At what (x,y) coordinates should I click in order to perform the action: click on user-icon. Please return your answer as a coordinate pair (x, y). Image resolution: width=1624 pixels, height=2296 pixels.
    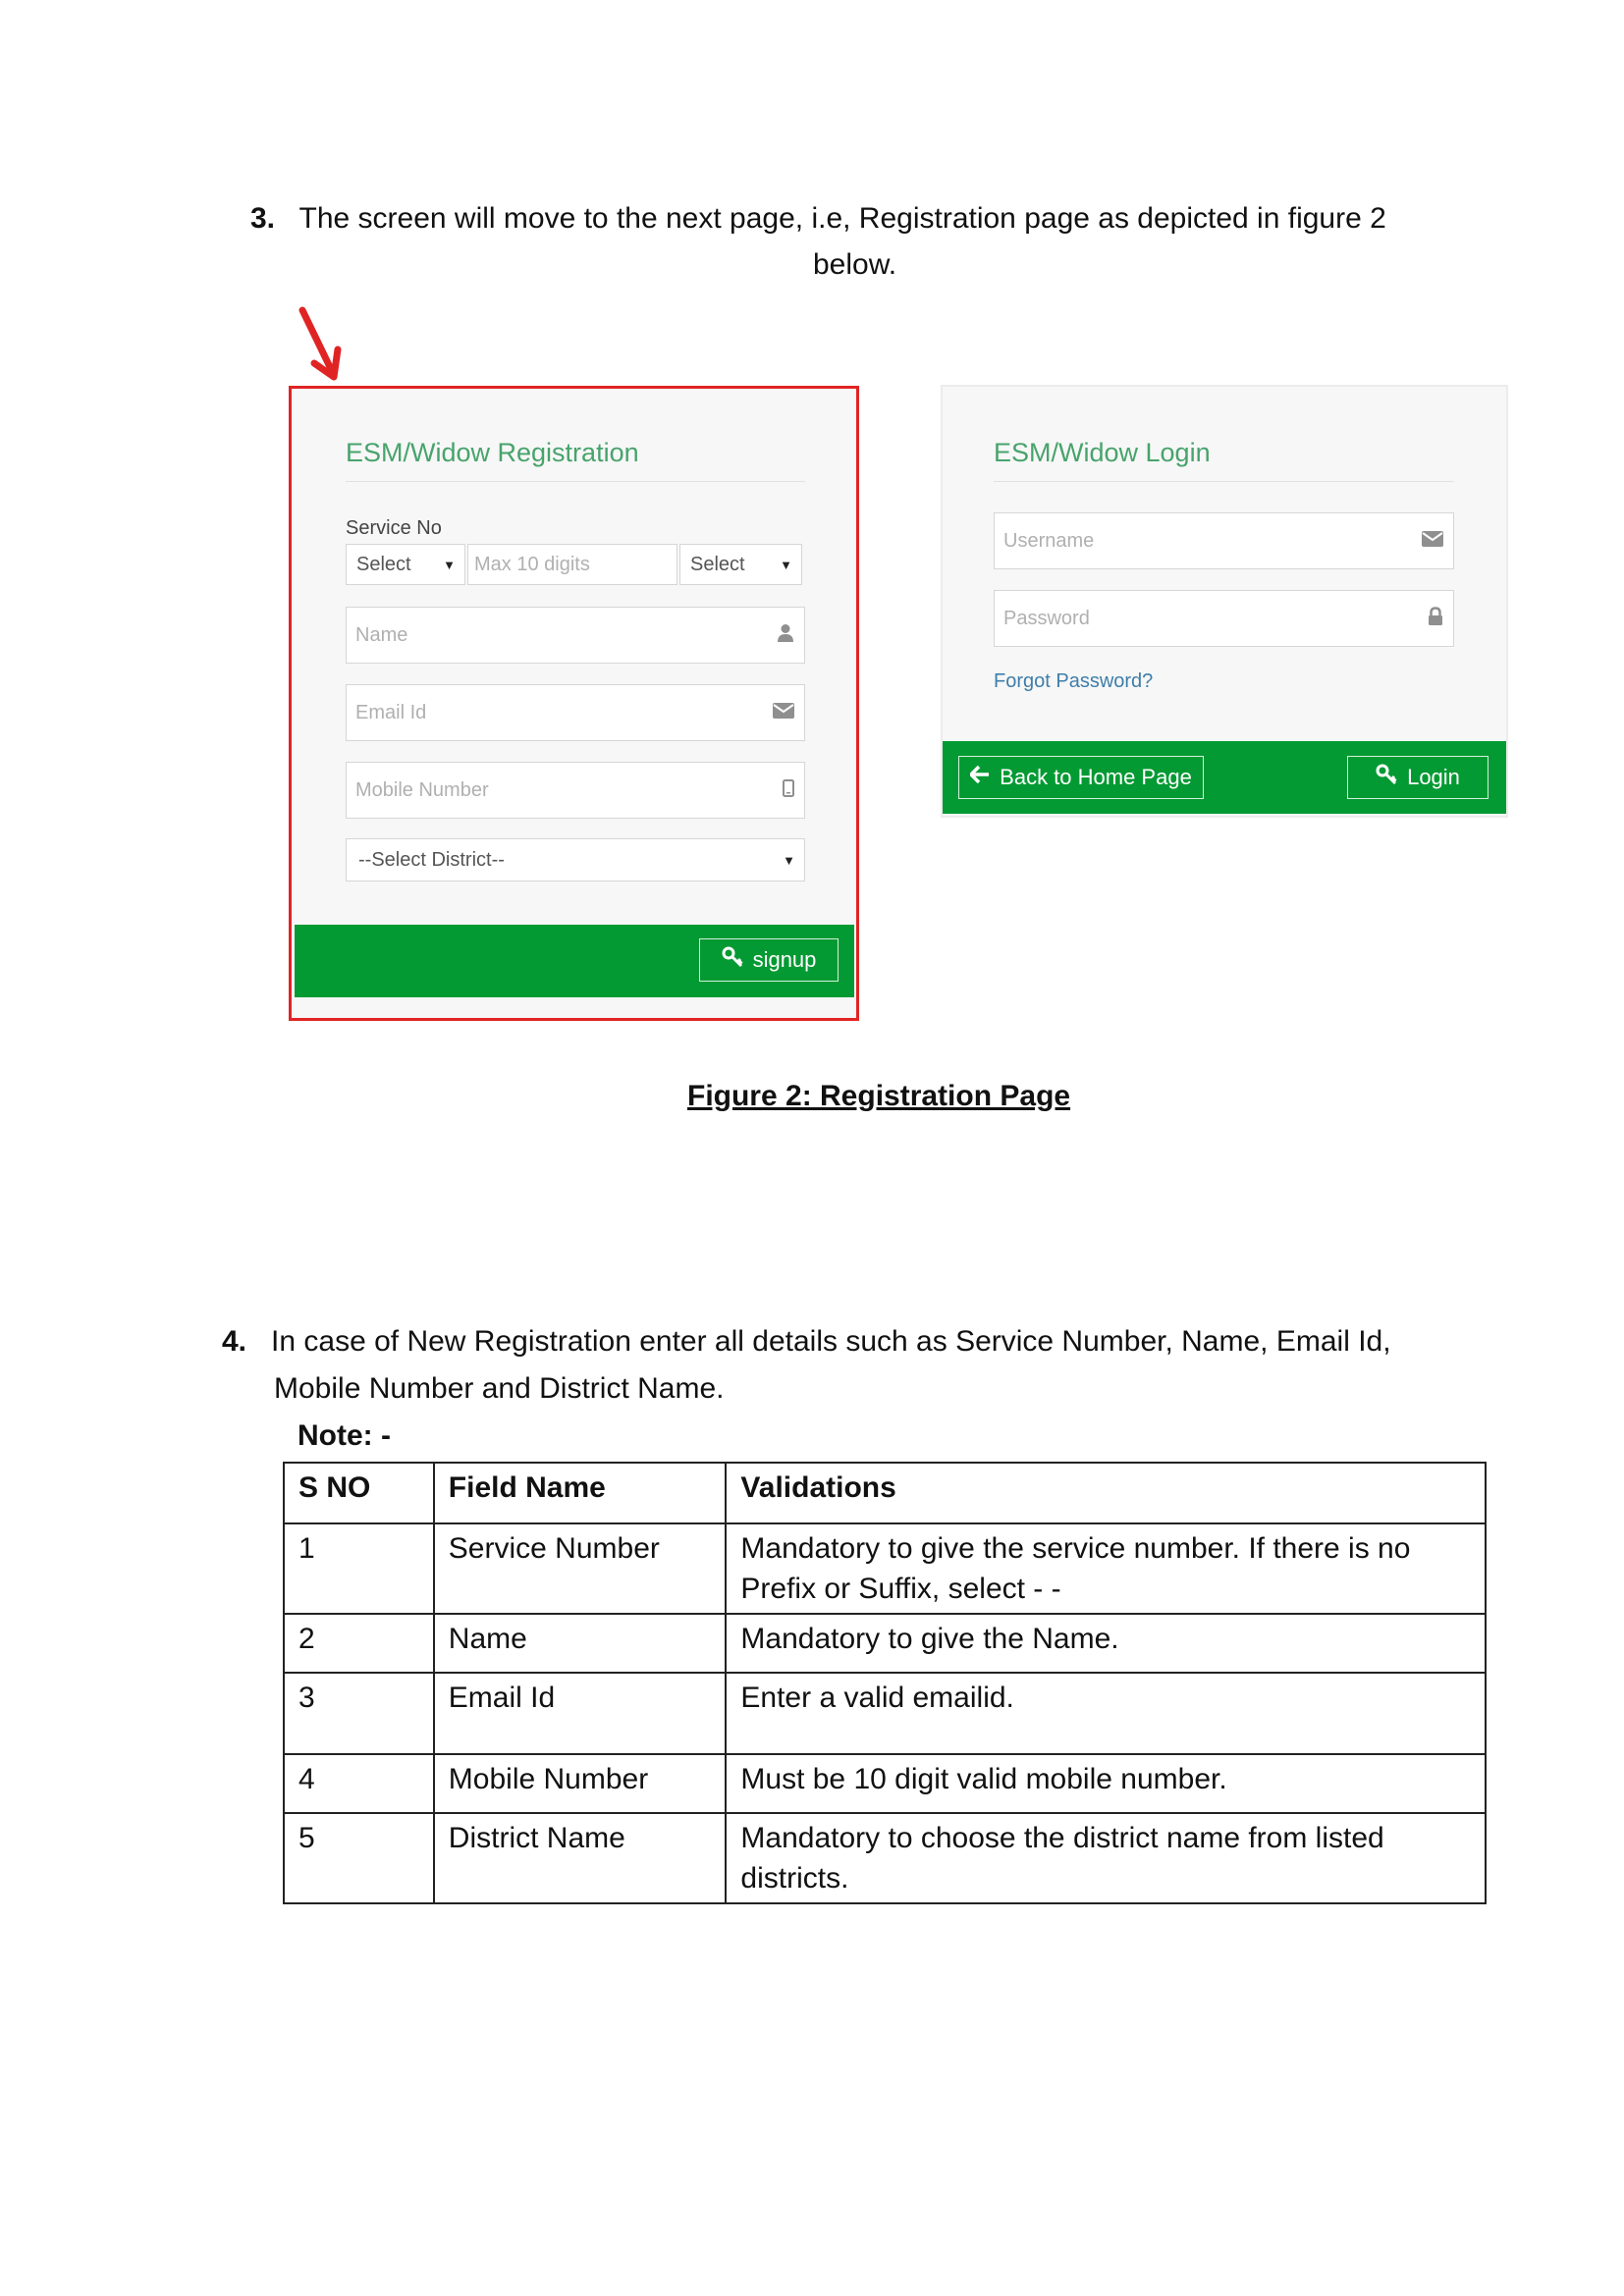
    Looking at the image, I should click on (785, 635).